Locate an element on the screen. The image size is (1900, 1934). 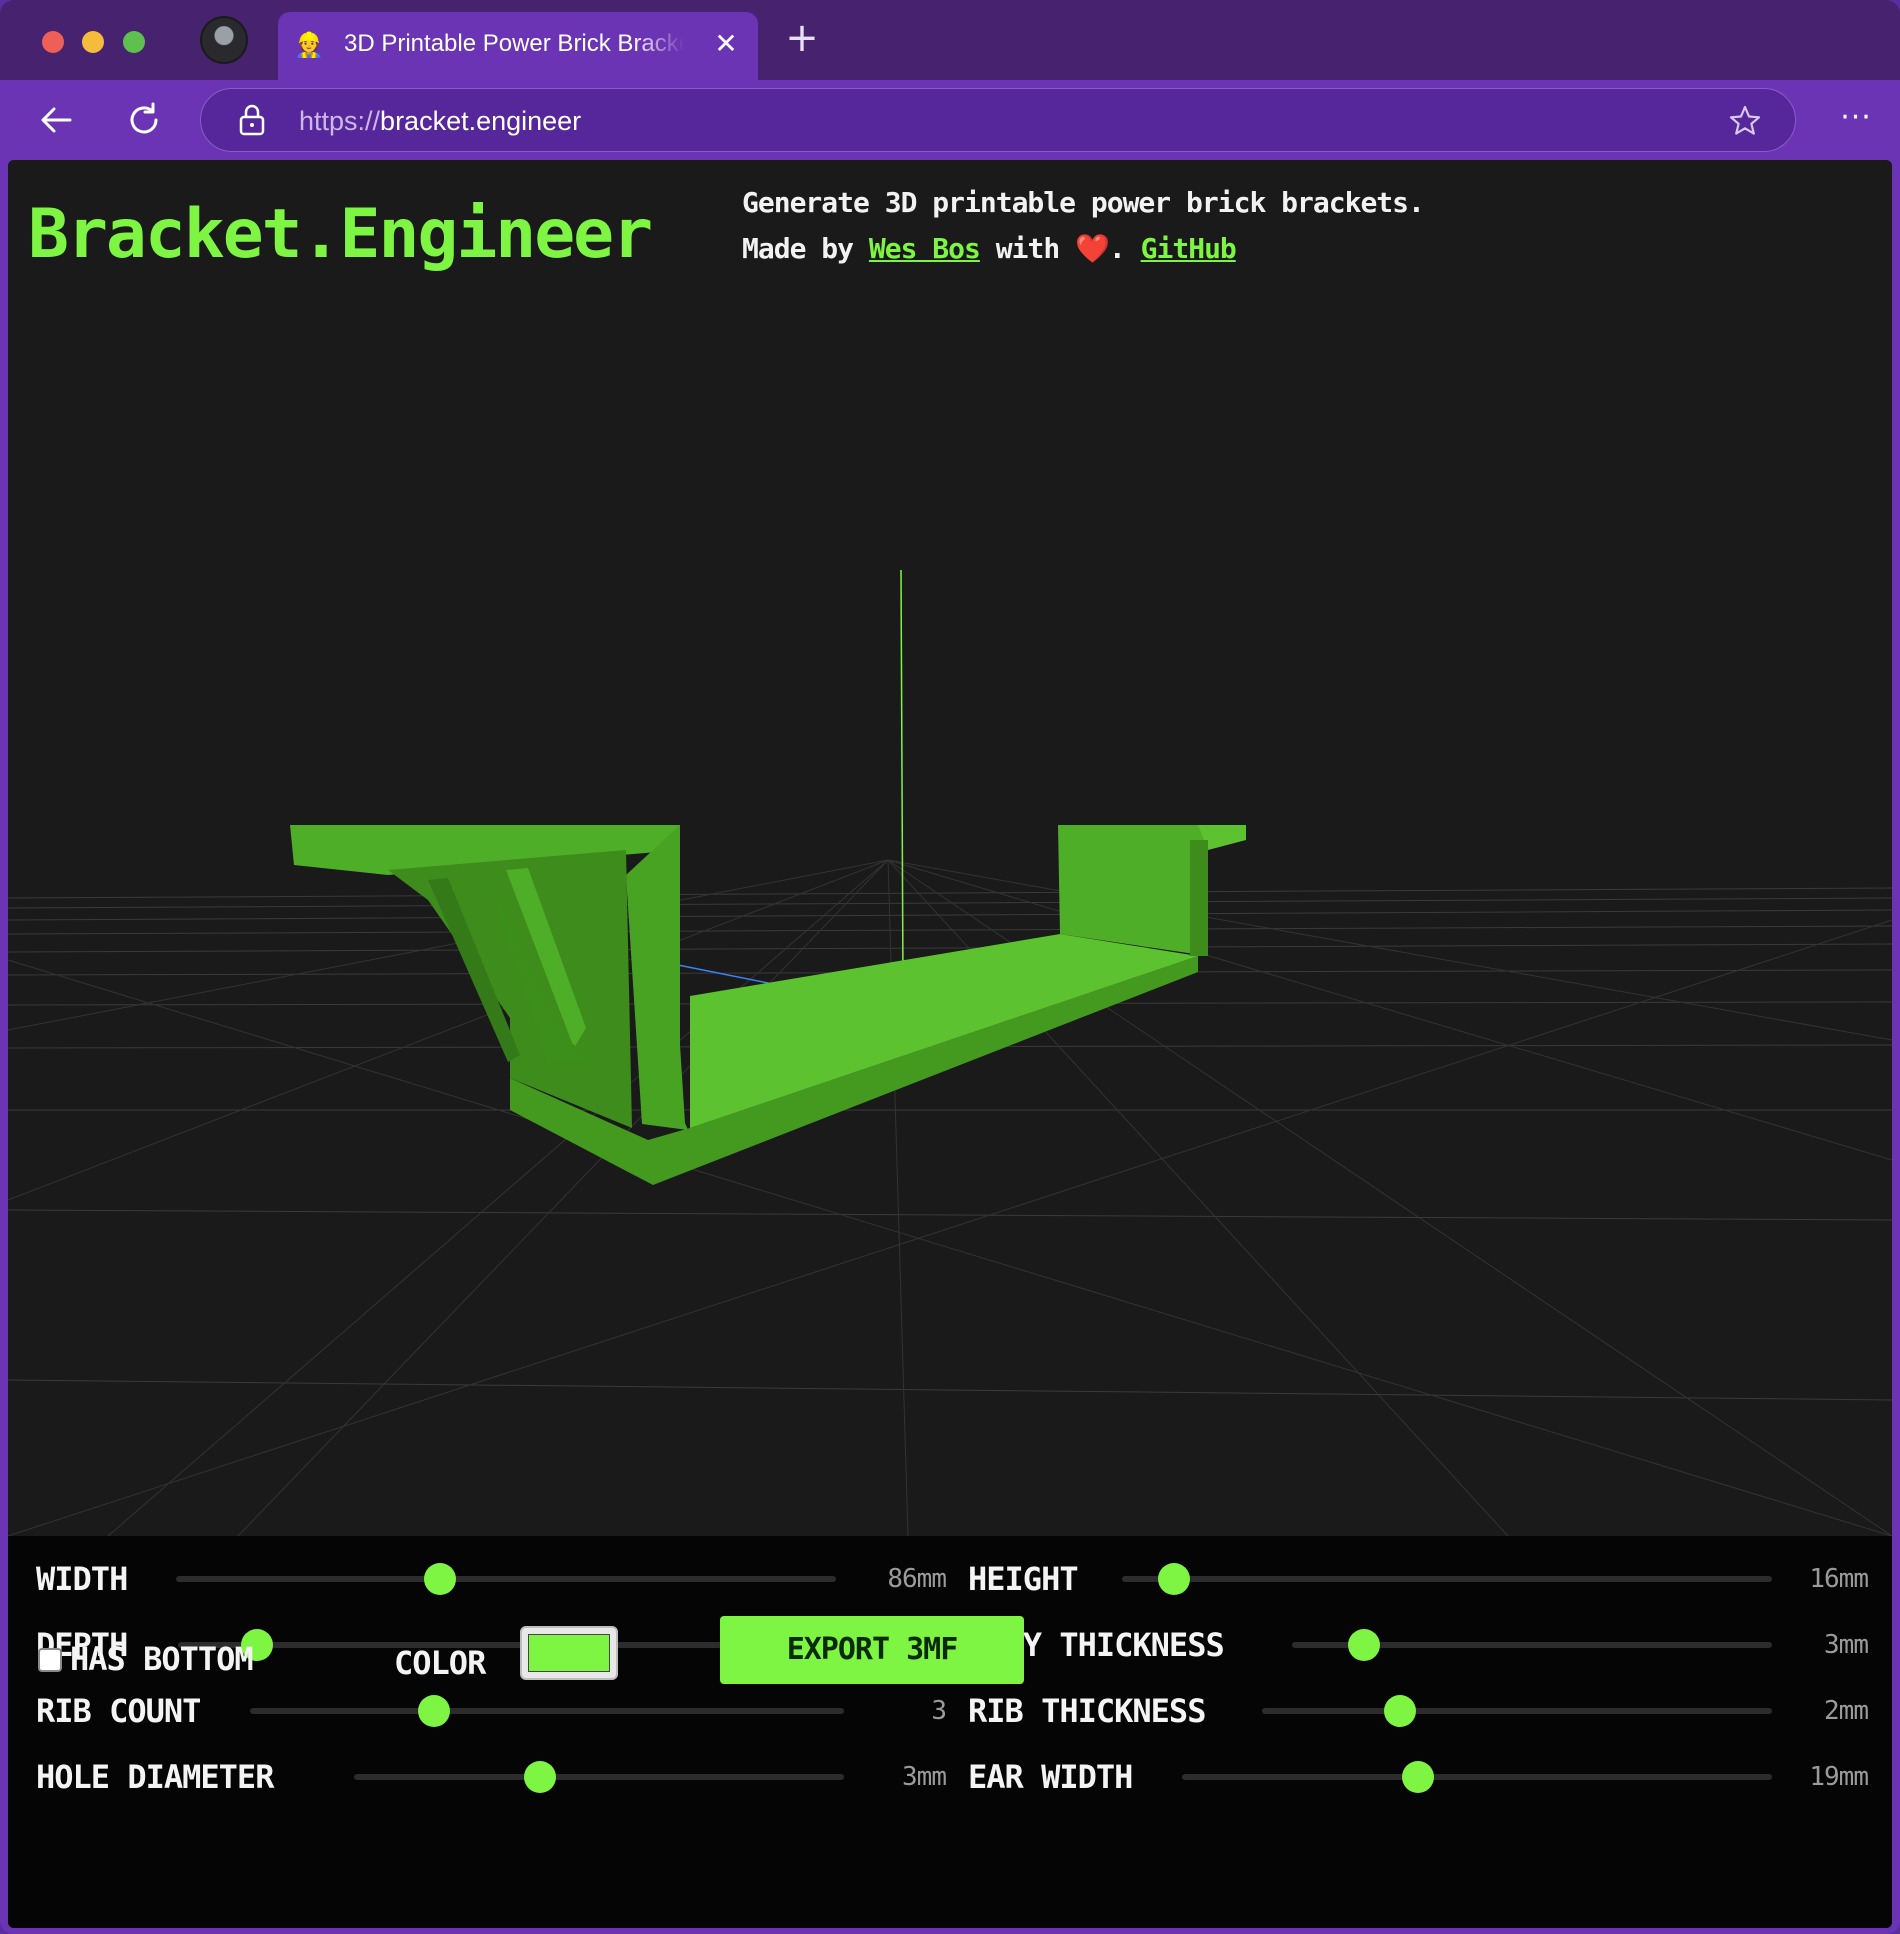
body-thickness-value: 3mm is located at coordinates (1846, 1645).